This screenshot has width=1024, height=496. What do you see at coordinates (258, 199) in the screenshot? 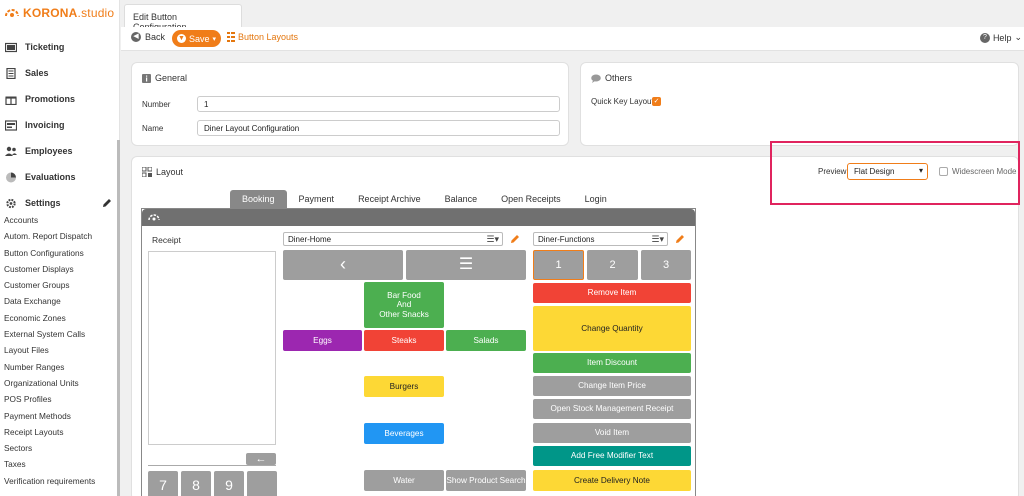
I see `tab-booking: Booking` at bounding box center [258, 199].